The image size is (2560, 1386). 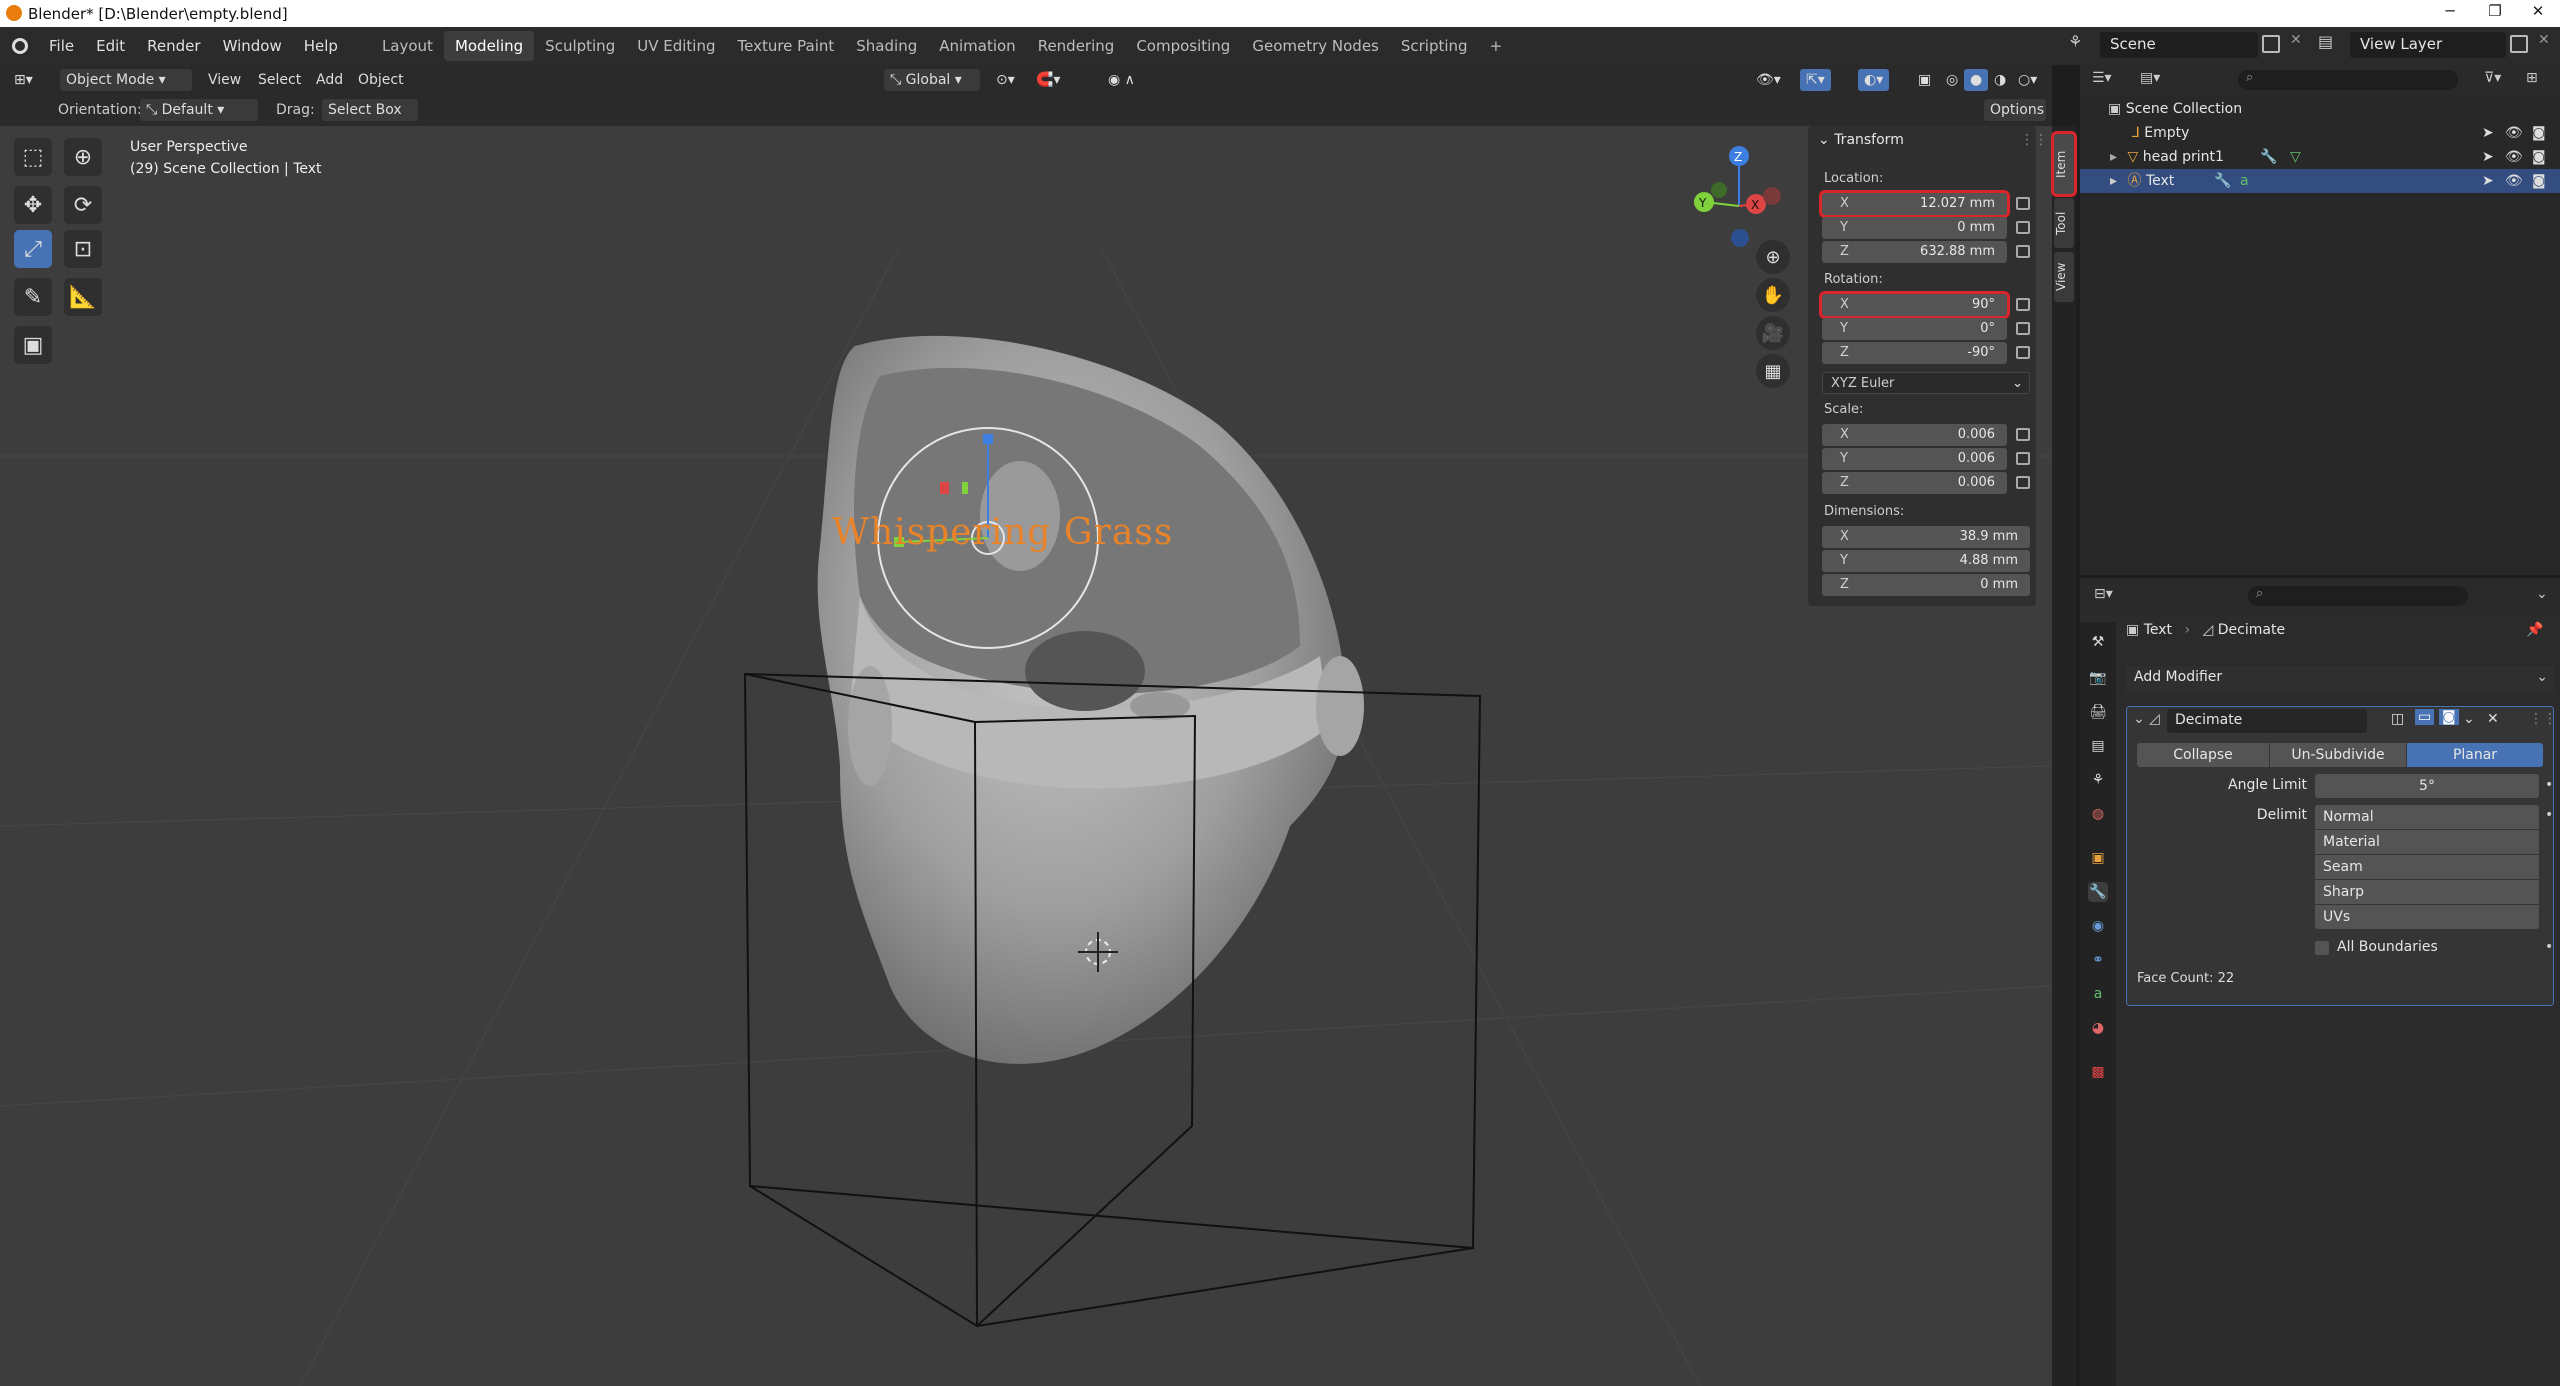 I want to click on modifier-tab-icon: 🔧, so click(x=2098, y=892).